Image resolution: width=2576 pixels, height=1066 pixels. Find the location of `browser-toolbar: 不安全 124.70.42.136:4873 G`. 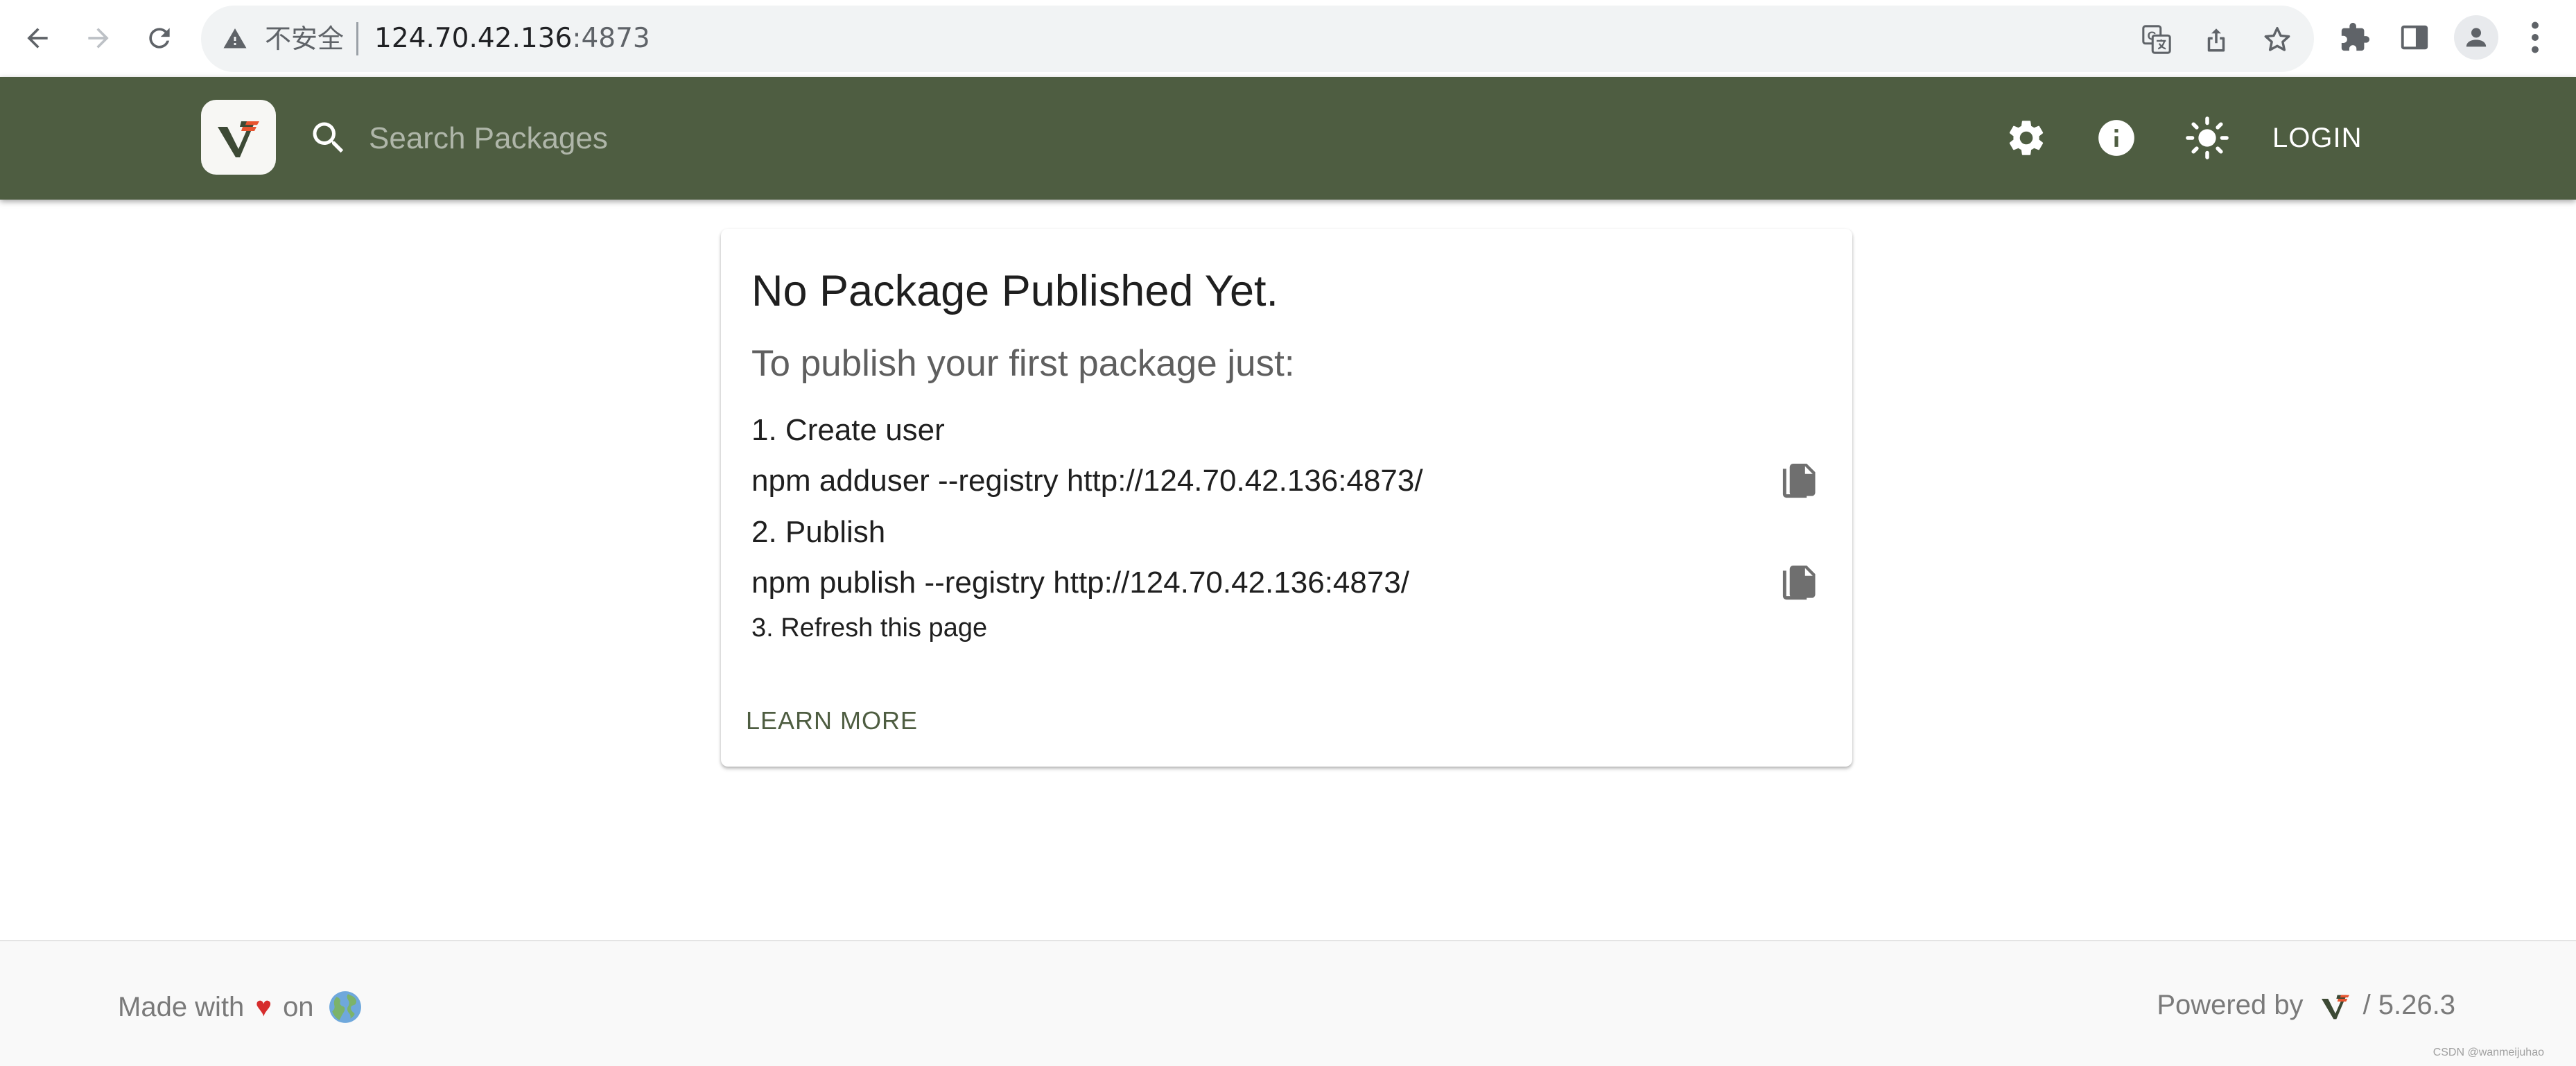

browser-toolbar: 不安全 124.70.42.136:4873 G is located at coordinates (1288, 38).